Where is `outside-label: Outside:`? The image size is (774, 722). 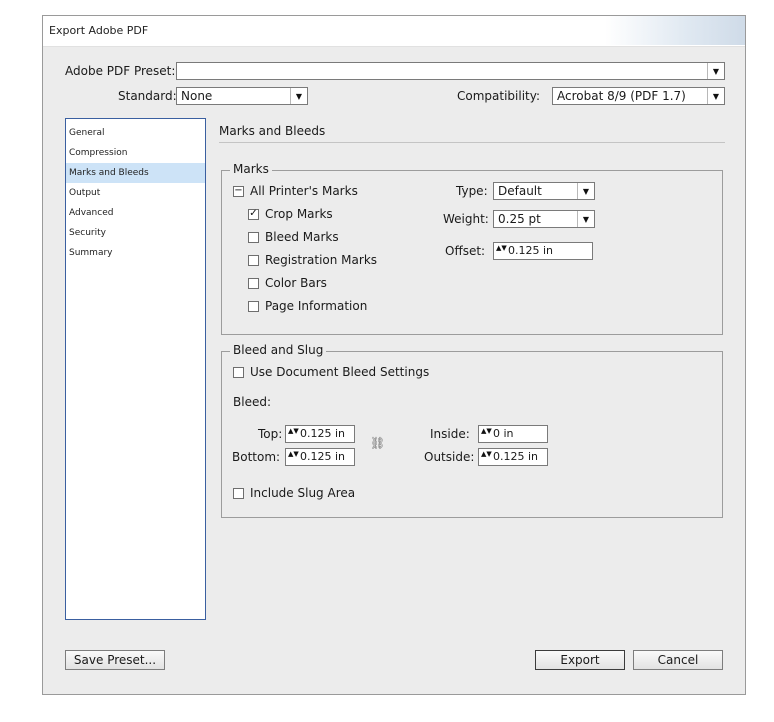
outside-label: Outside: is located at coordinates (449, 457).